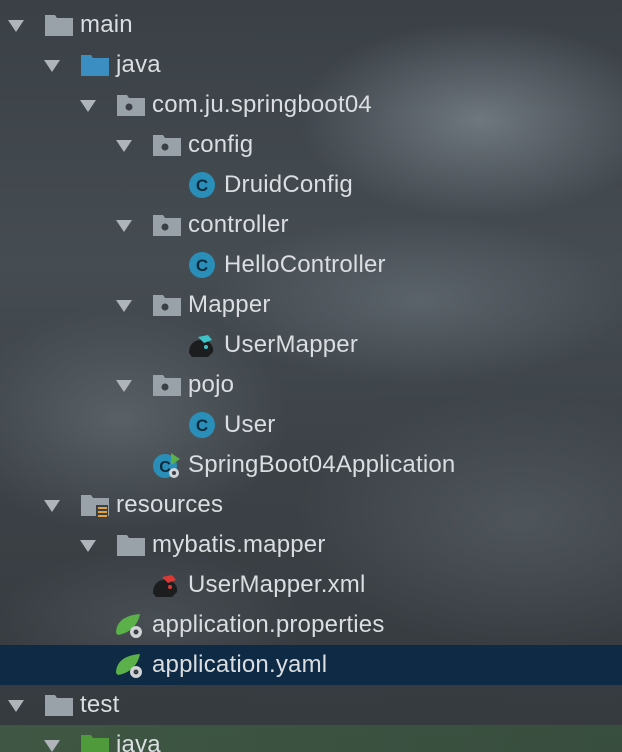 This screenshot has width=622, height=752. What do you see at coordinates (311, 25) in the screenshot?
I see `tree-row-main: main` at bounding box center [311, 25].